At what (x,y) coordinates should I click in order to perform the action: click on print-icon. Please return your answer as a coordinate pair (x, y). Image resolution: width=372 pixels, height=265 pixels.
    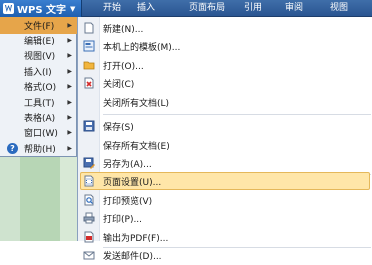
    Looking at the image, I should click on (89, 218).